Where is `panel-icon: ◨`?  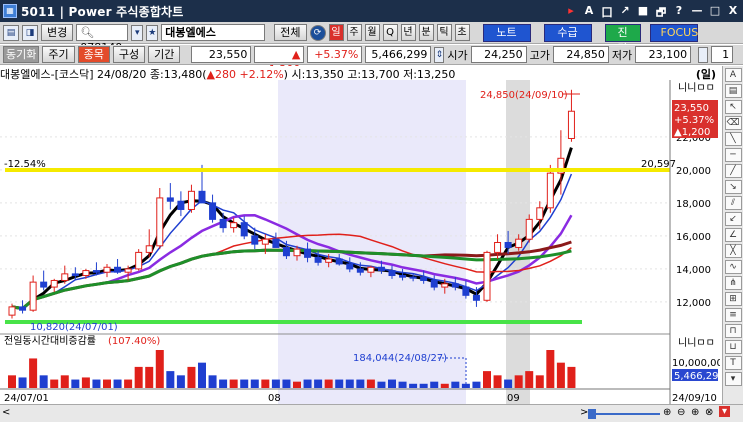
panel-icon: ◨ is located at coordinates (30, 32).